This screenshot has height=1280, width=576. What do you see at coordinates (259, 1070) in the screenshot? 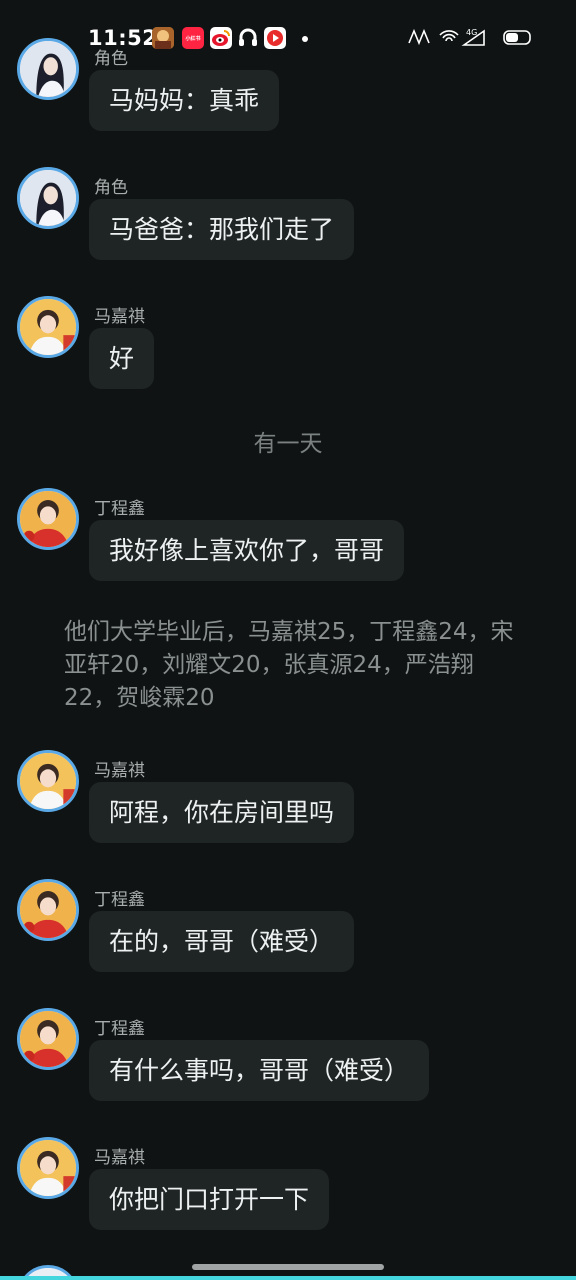
I see `message-bubble: 有什么事吗，哥哥（难受）` at bounding box center [259, 1070].